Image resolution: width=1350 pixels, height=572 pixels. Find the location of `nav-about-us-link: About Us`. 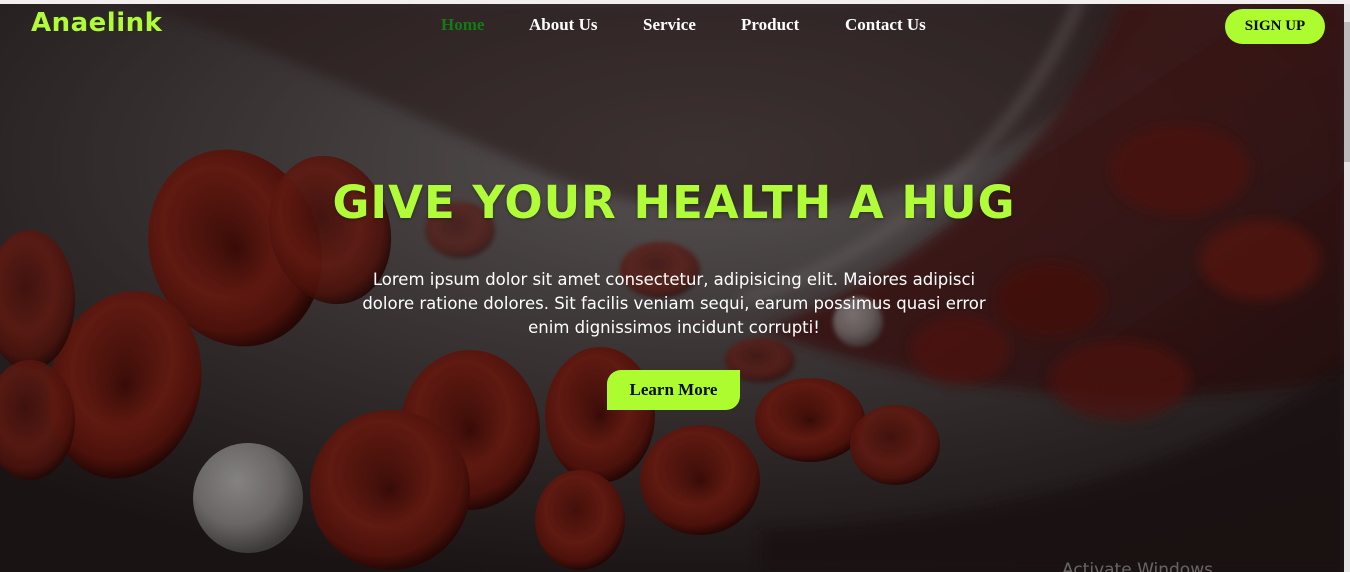

nav-about-us-link: About Us is located at coordinates (563, 25).